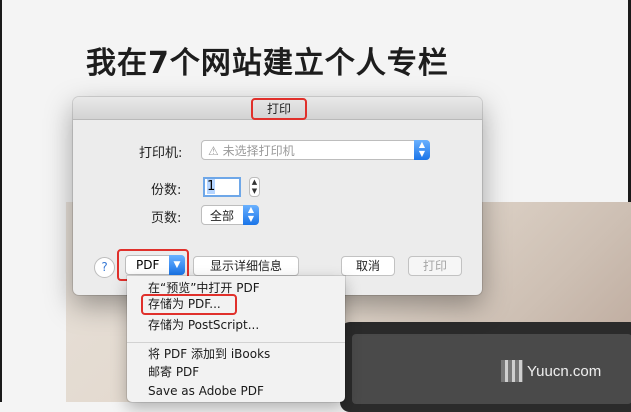  Describe the element at coordinates (222, 216) in the screenshot. I see `pages-select-value: 全部` at that location.